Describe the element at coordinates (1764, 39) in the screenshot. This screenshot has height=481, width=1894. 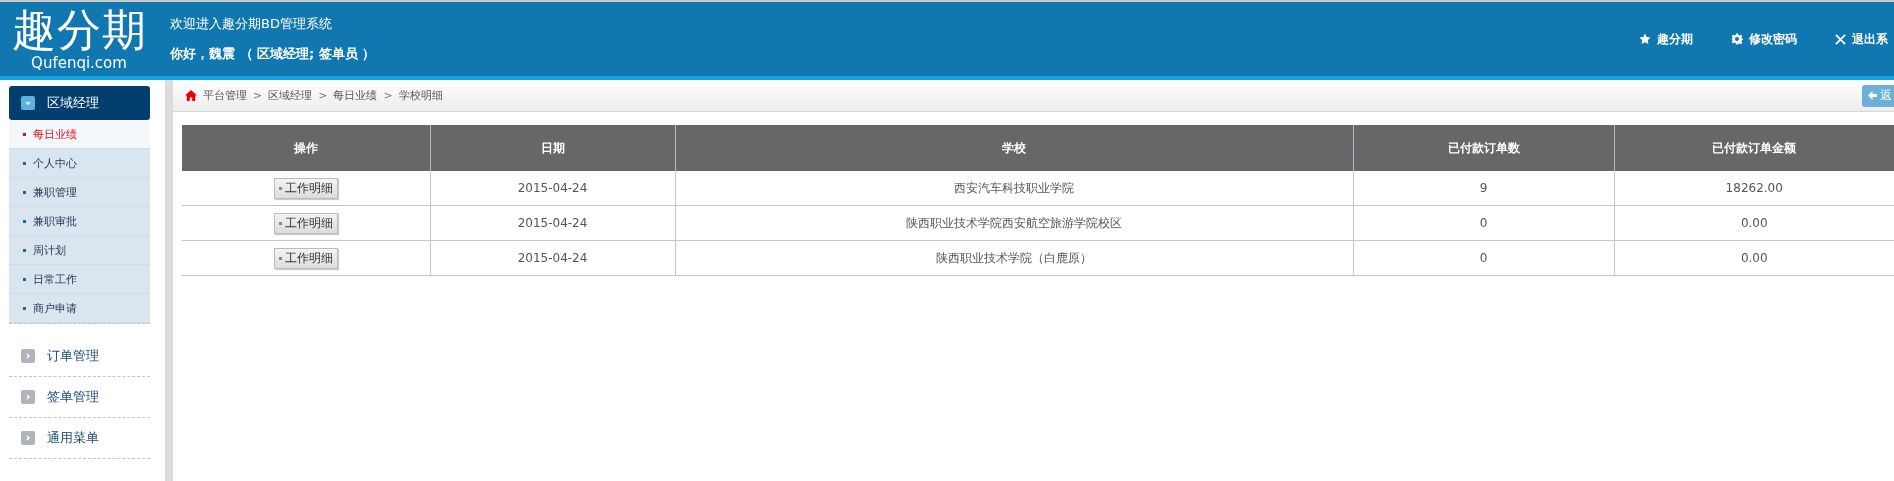
I see `nav-link: 修改密码` at that location.